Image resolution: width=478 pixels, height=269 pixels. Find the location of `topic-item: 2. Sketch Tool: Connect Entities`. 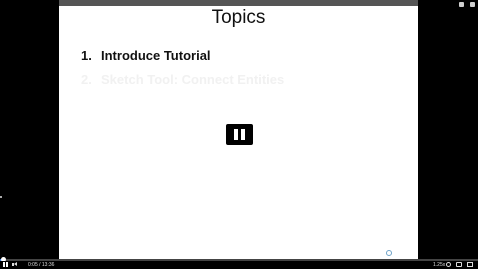

topic-item: 2. Sketch Tool: Connect Entities is located at coordinates (182, 79).